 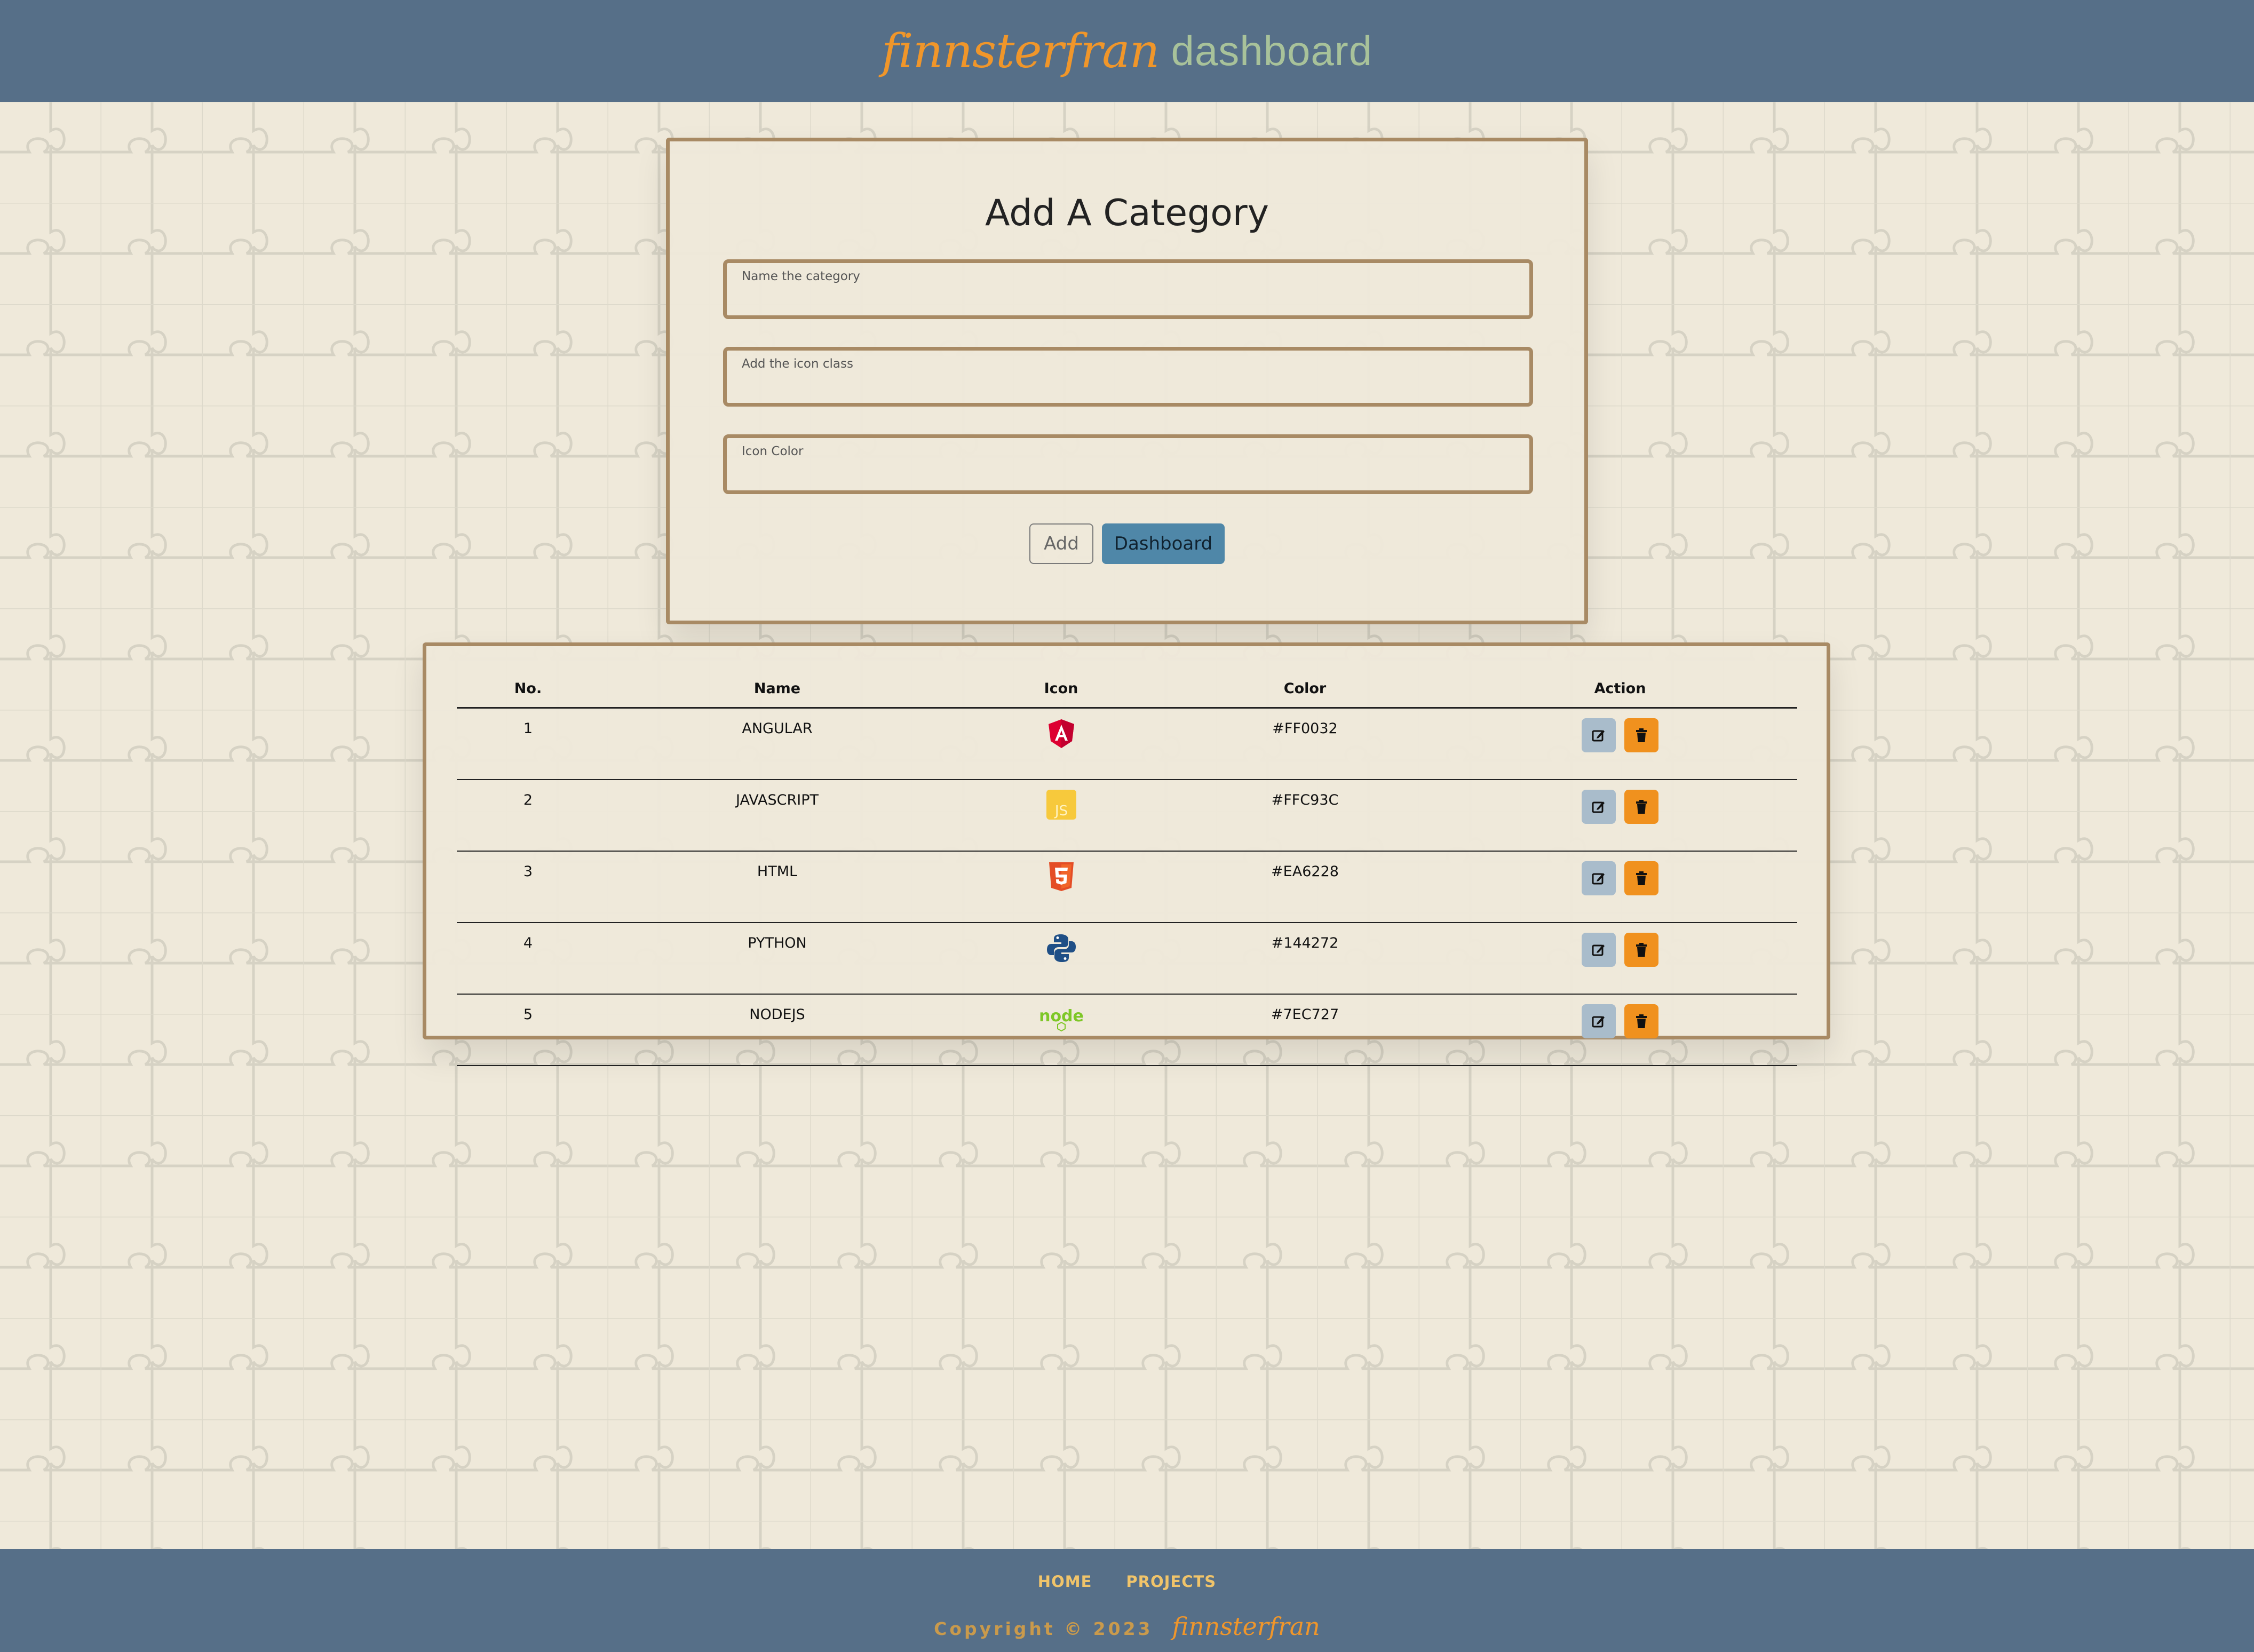 I want to click on nodejs-icon: node, so click(x=1061, y=1020).